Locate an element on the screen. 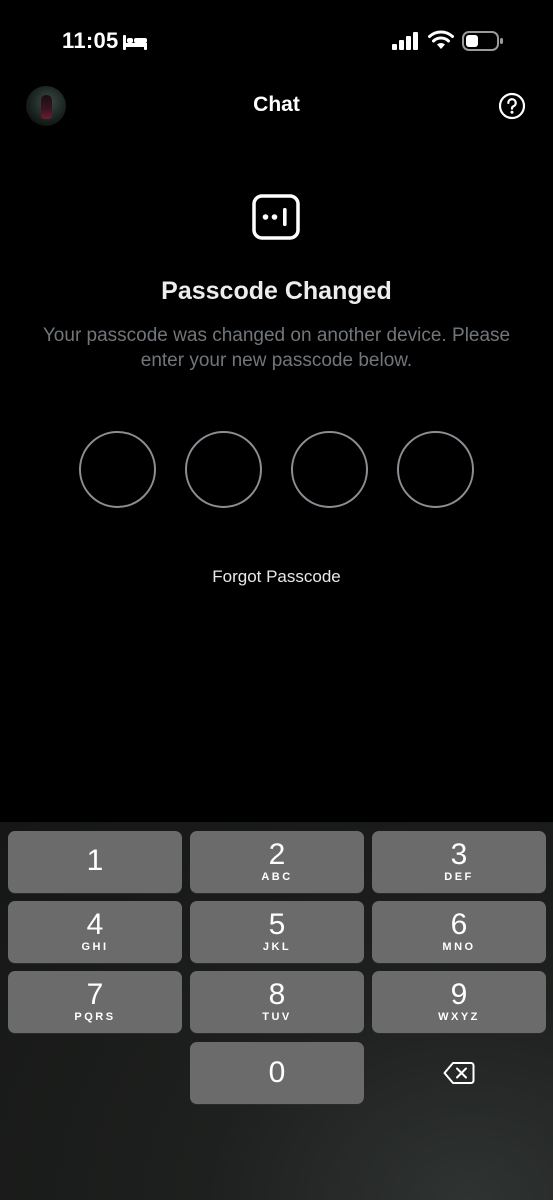  key-digit: 5 is located at coordinates (277, 924).